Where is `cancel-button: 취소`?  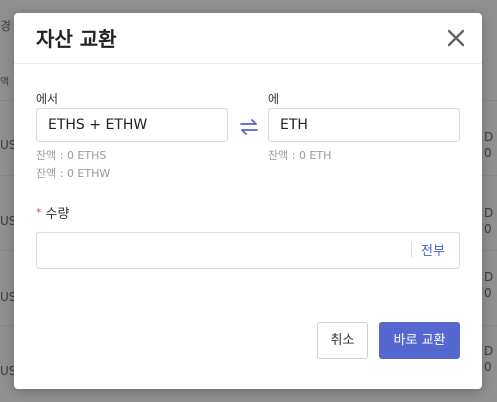 cancel-button: 취소 is located at coordinates (342, 340).